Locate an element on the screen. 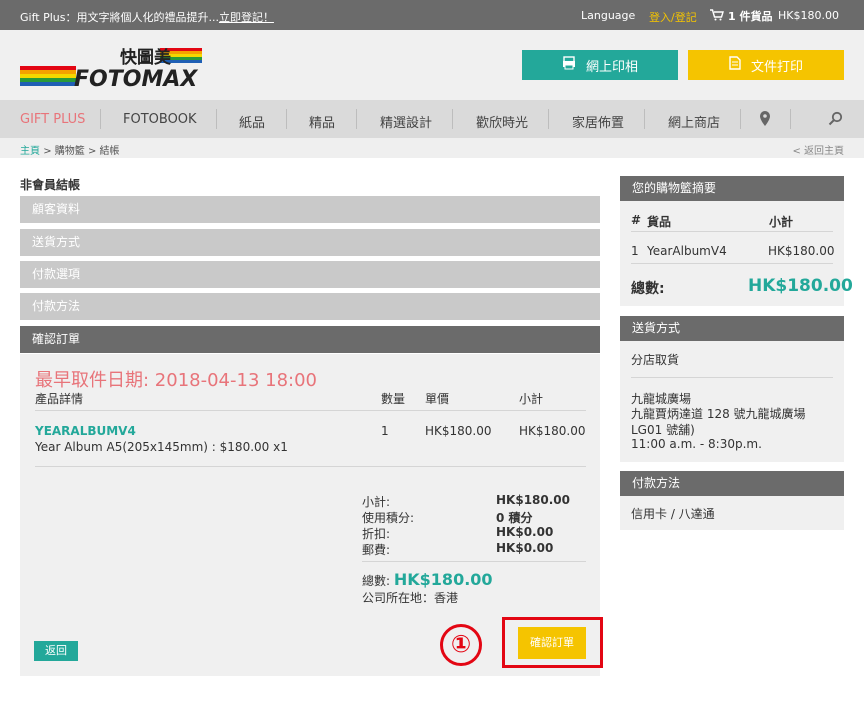 The image size is (864, 712). product-unit-price: HK$180.00 is located at coordinates (458, 431).